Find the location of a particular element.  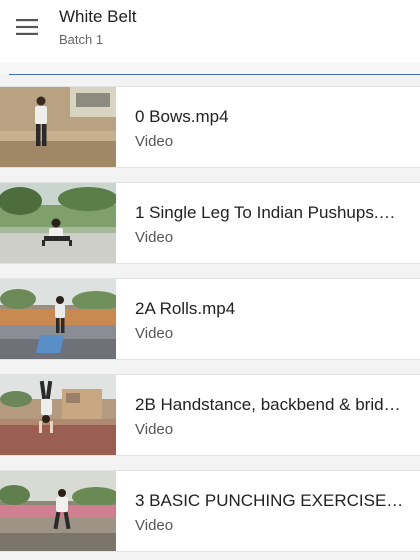

page-subtitle: Batch 1 is located at coordinates (81, 39).